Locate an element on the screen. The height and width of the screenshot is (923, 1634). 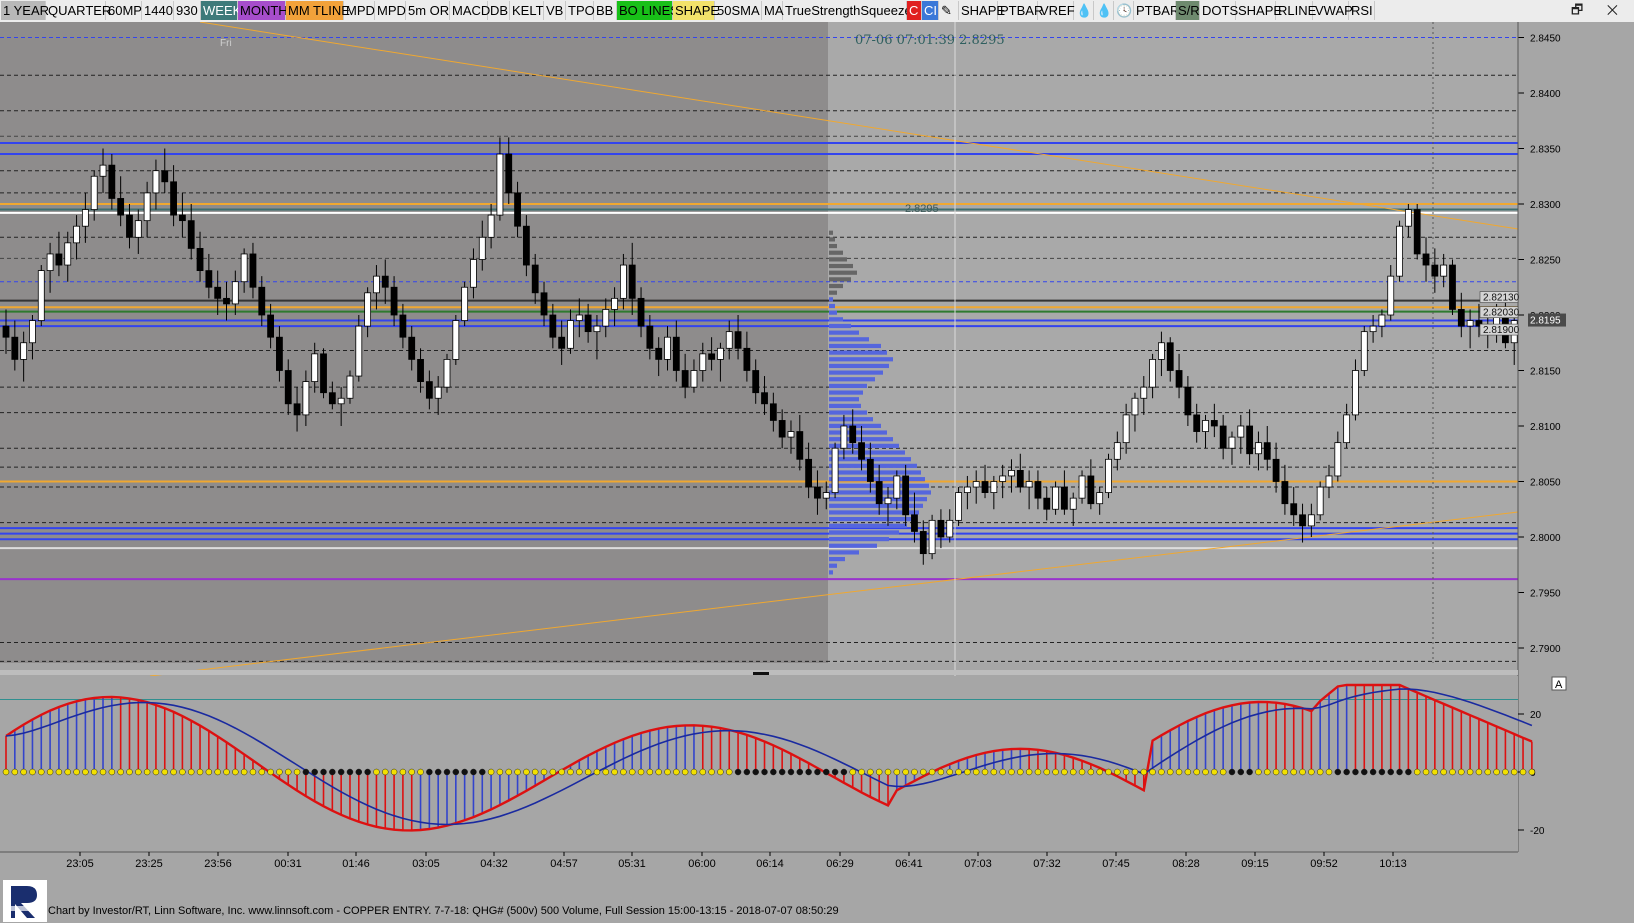
toolbar-button-15: TPO is located at coordinates (580, 10).